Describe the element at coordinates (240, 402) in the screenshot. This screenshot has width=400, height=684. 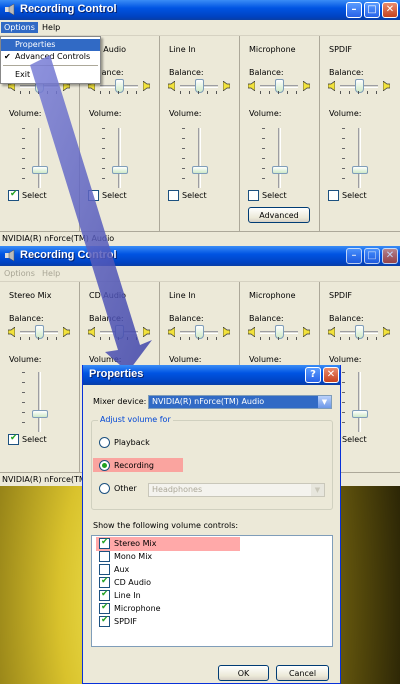
I see `mixer-device-select: NVIDIA(R) nForce(TM) Audio ▼` at that location.